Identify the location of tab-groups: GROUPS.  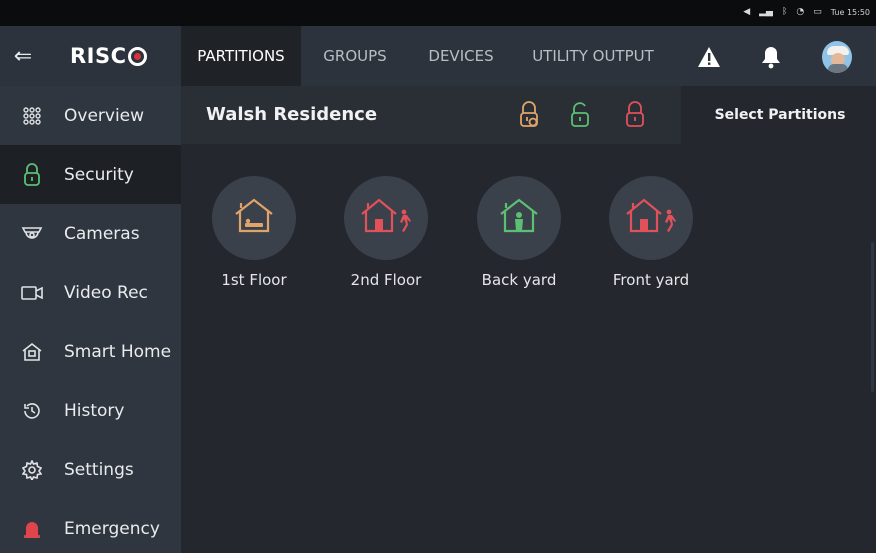
(355, 56).